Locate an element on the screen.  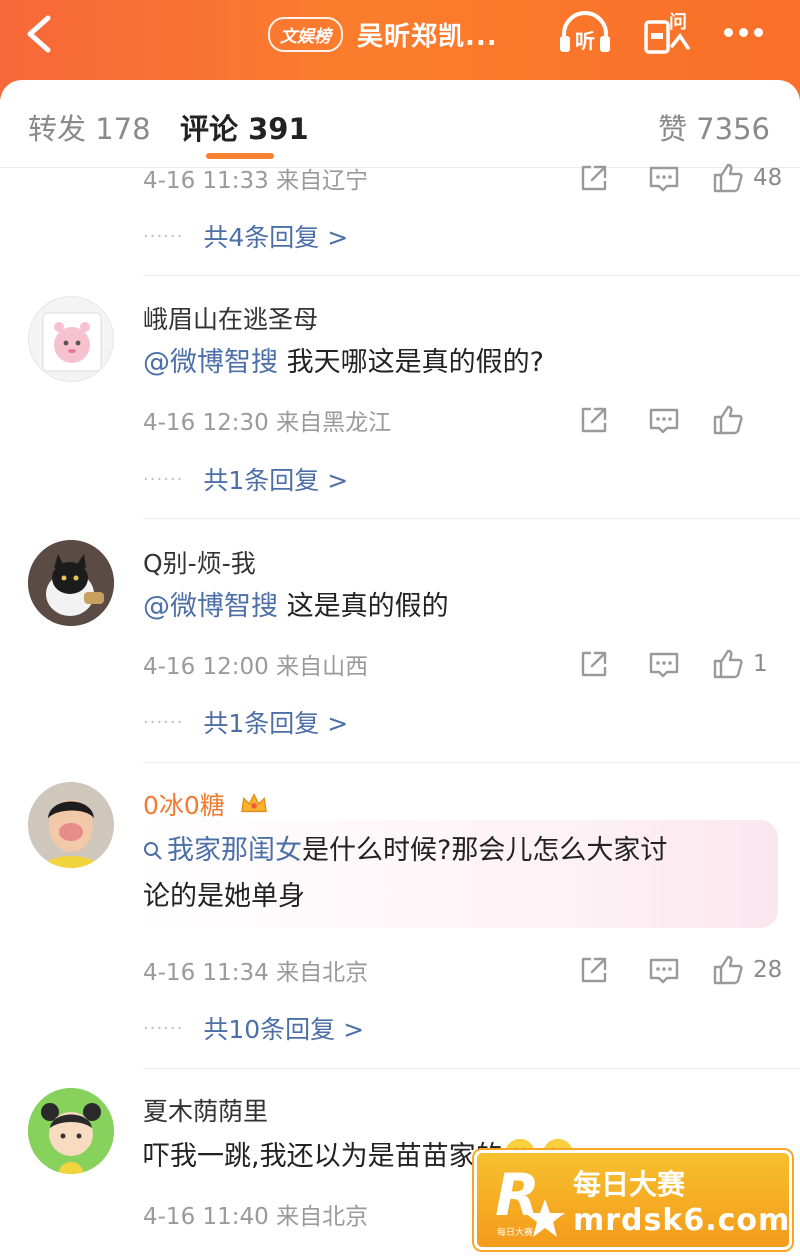
like-button: 1 is located at coordinates (747, 664).